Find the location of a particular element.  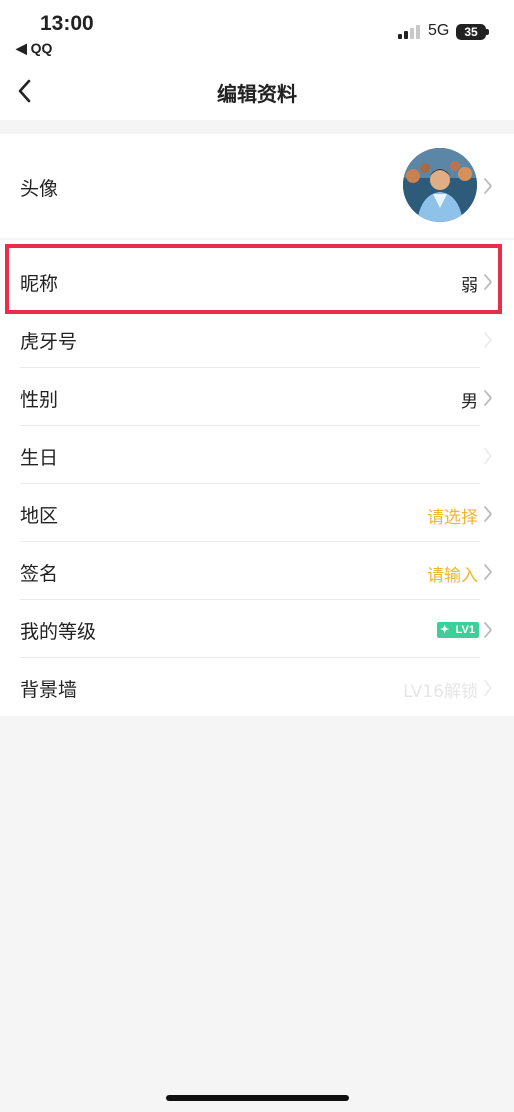

signature-label: 签名 is located at coordinates (39, 574).